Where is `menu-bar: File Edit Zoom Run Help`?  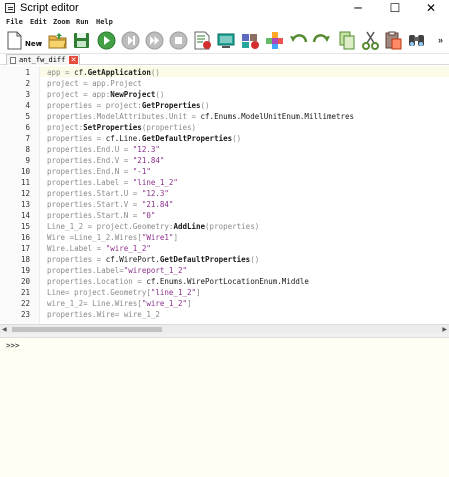
menu-bar: File Edit Zoom Run Help is located at coordinates (224, 22).